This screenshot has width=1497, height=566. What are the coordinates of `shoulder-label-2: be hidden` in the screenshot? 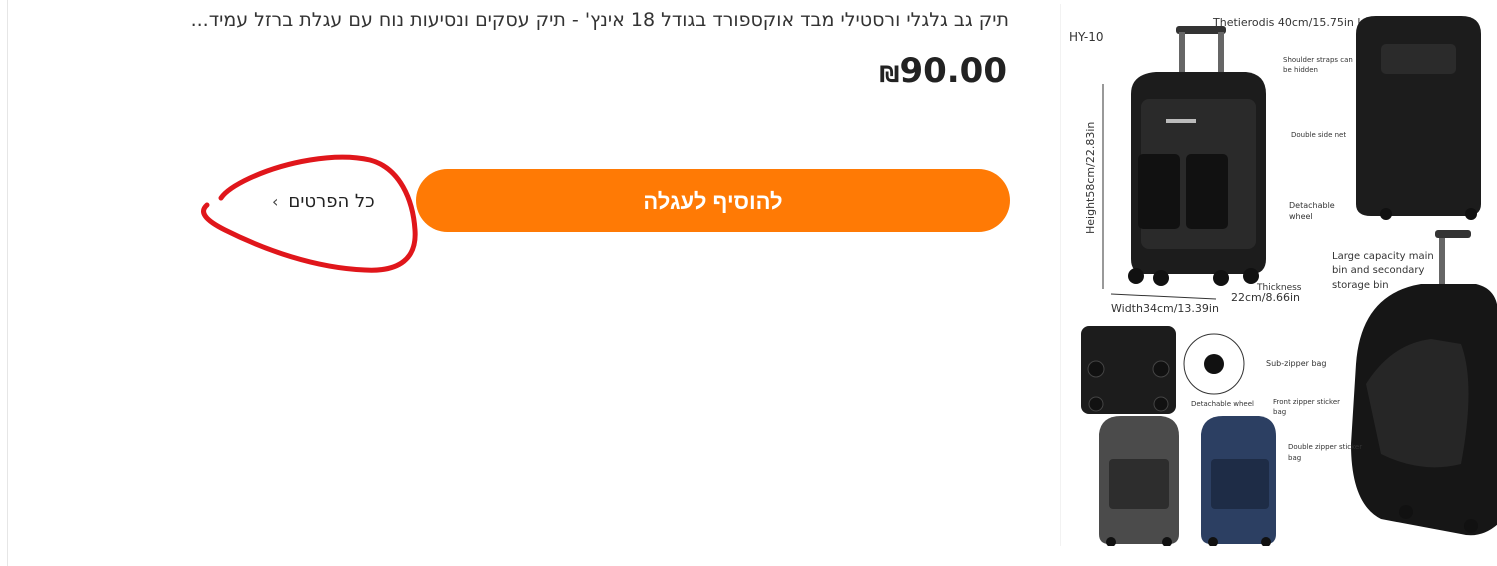 It's located at (1300, 70).